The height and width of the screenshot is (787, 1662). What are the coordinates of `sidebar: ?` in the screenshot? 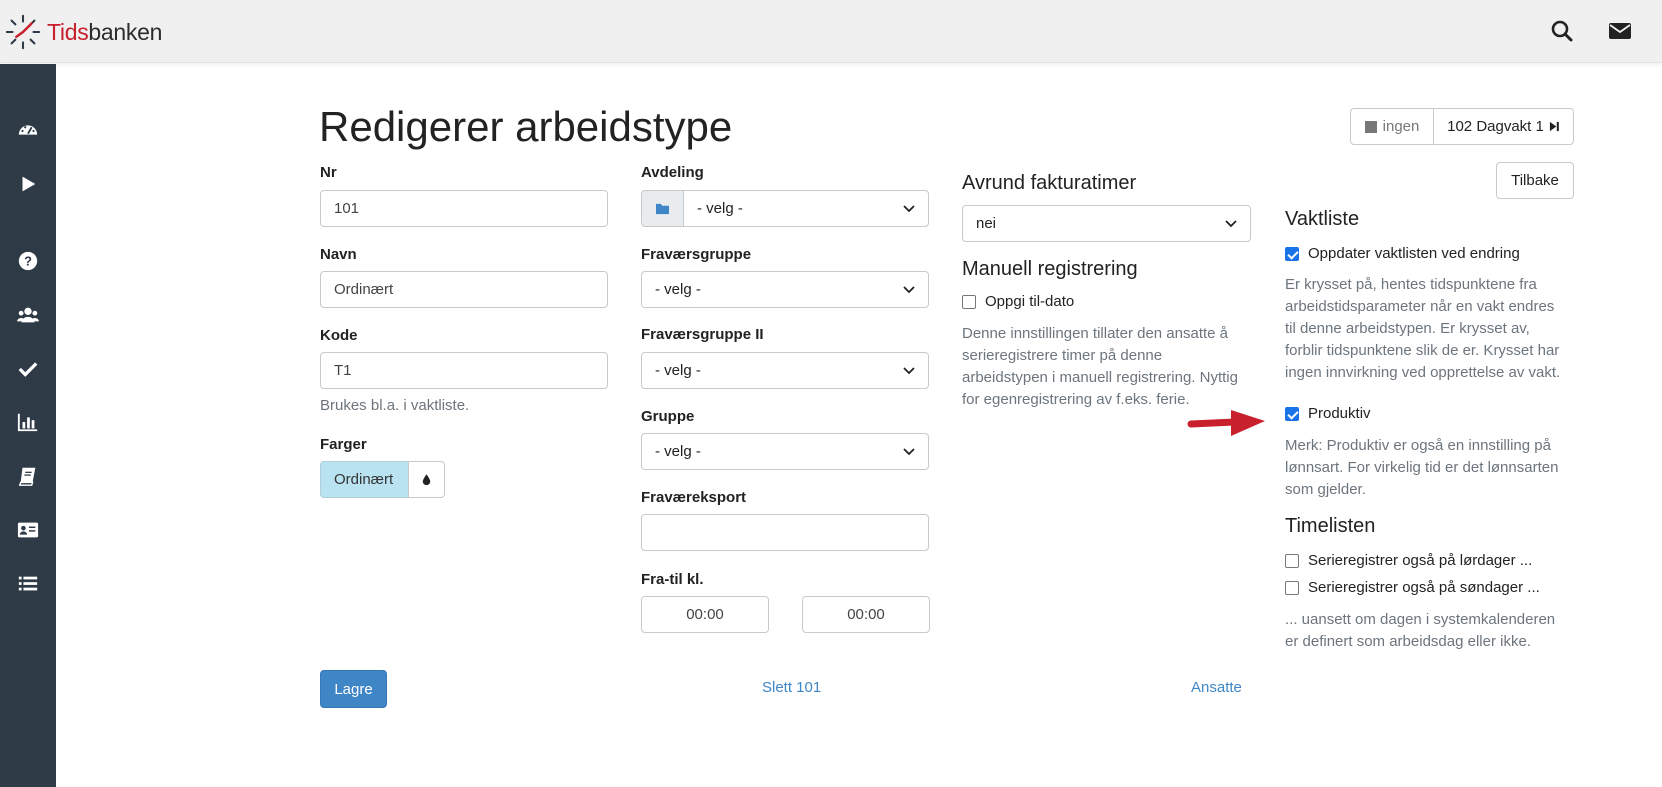 It's located at (28, 425).